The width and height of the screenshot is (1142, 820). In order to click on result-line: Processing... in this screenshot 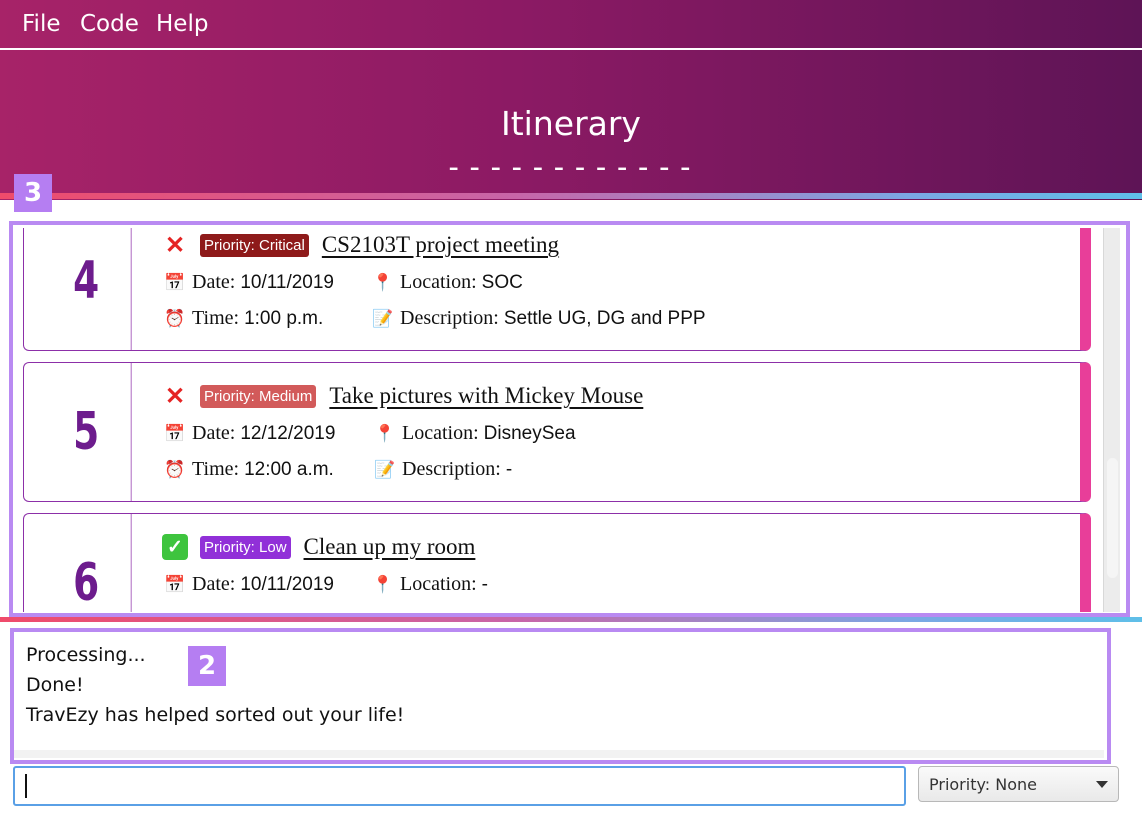, I will do `click(86, 655)`.